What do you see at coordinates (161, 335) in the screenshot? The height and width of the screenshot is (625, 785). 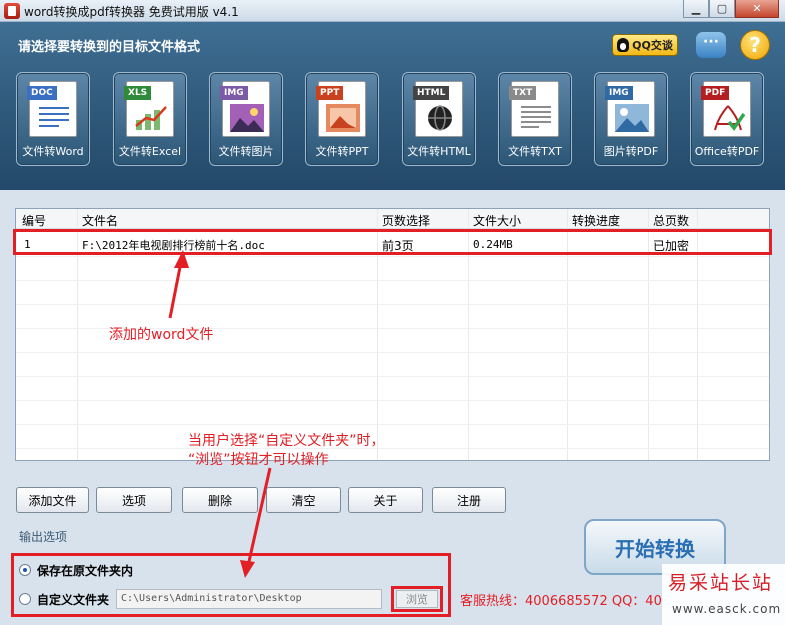 I see `annotation-added-file: 添加的word文件` at bounding box center [161, 335].